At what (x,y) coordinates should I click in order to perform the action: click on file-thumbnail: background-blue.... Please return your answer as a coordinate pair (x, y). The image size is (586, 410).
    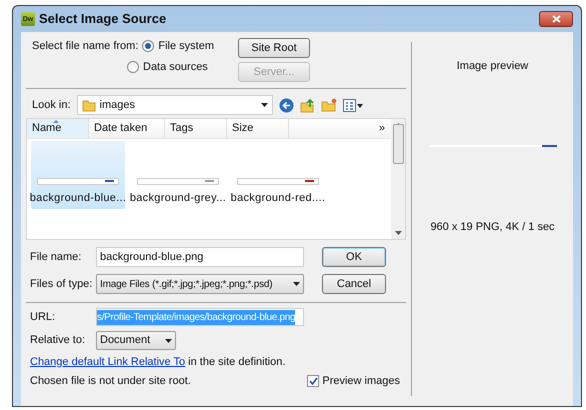
    Looking at the image, I should click on (78, 175).